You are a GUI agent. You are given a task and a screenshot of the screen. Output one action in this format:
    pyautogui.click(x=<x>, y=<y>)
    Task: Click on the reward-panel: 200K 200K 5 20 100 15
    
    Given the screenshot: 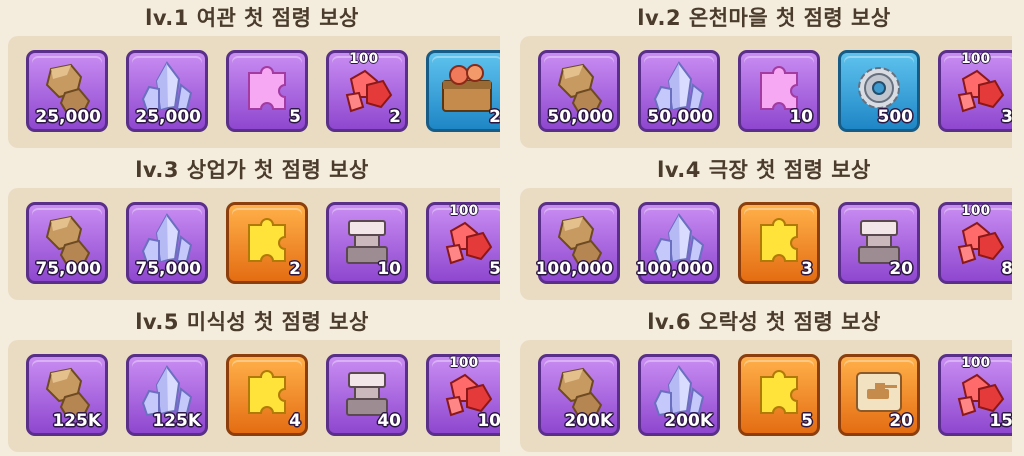 What is the action you would take?
    pyautogui.click(x=766, y=396)
    